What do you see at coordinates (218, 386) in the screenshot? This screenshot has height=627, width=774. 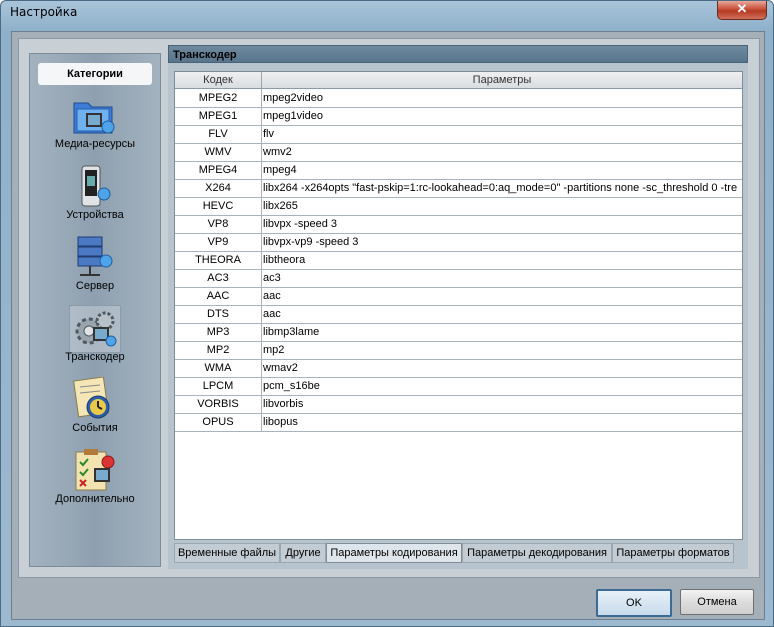 I see `codec-cell: LPCM` at bounding box center [218, 386].